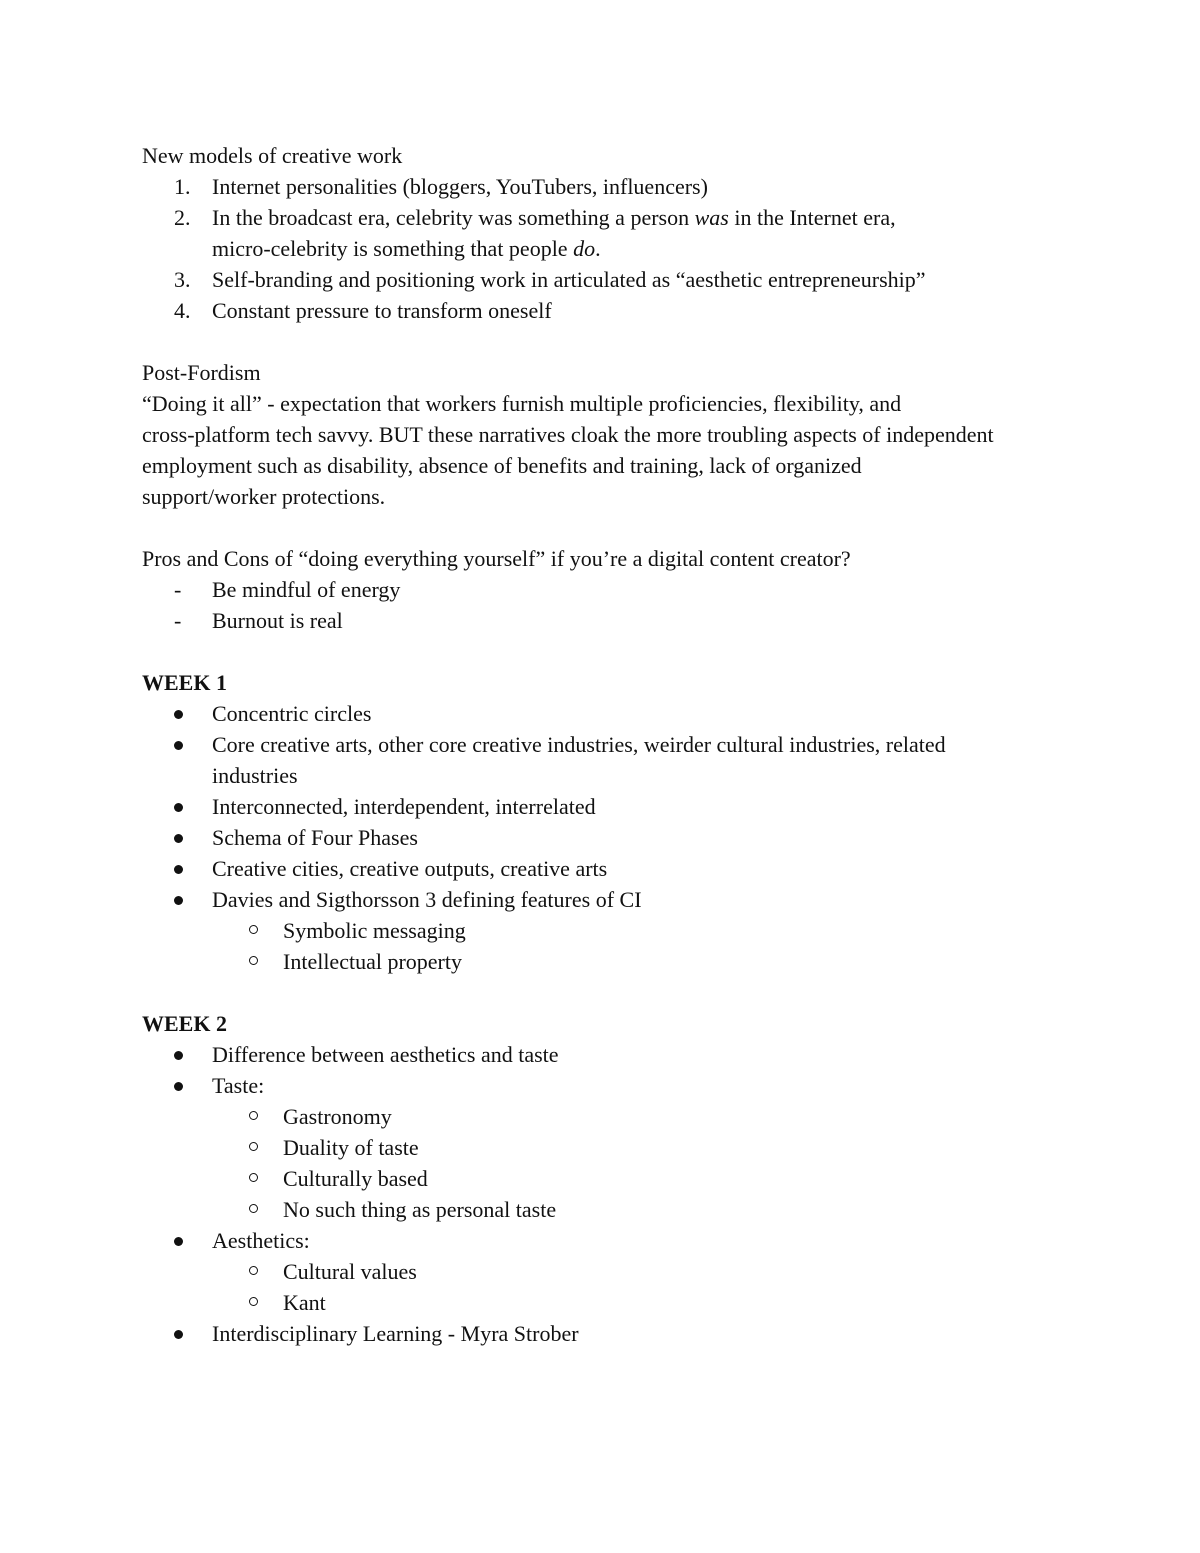 The image size is (1200, 1553). Describe the element at coordinates (420, 1209) in the screenshot. I see `list-item-text: No such thing as personal taste` at that location.